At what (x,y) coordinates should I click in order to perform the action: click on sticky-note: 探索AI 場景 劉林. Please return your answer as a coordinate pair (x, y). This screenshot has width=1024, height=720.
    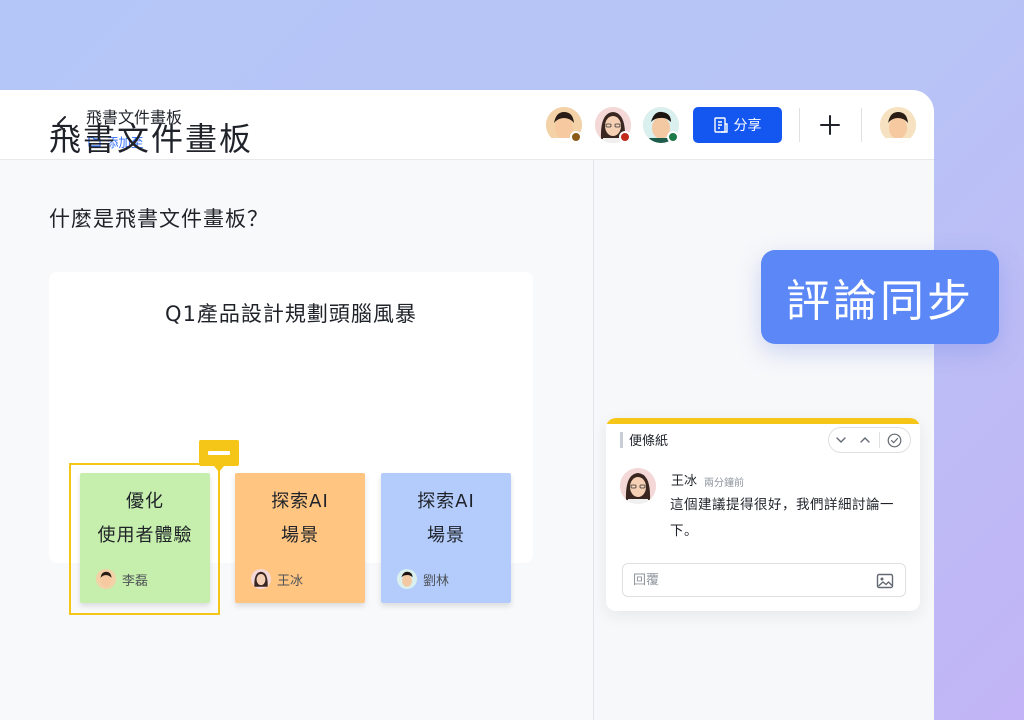
    Looking at the image, I should click on (446, 538).